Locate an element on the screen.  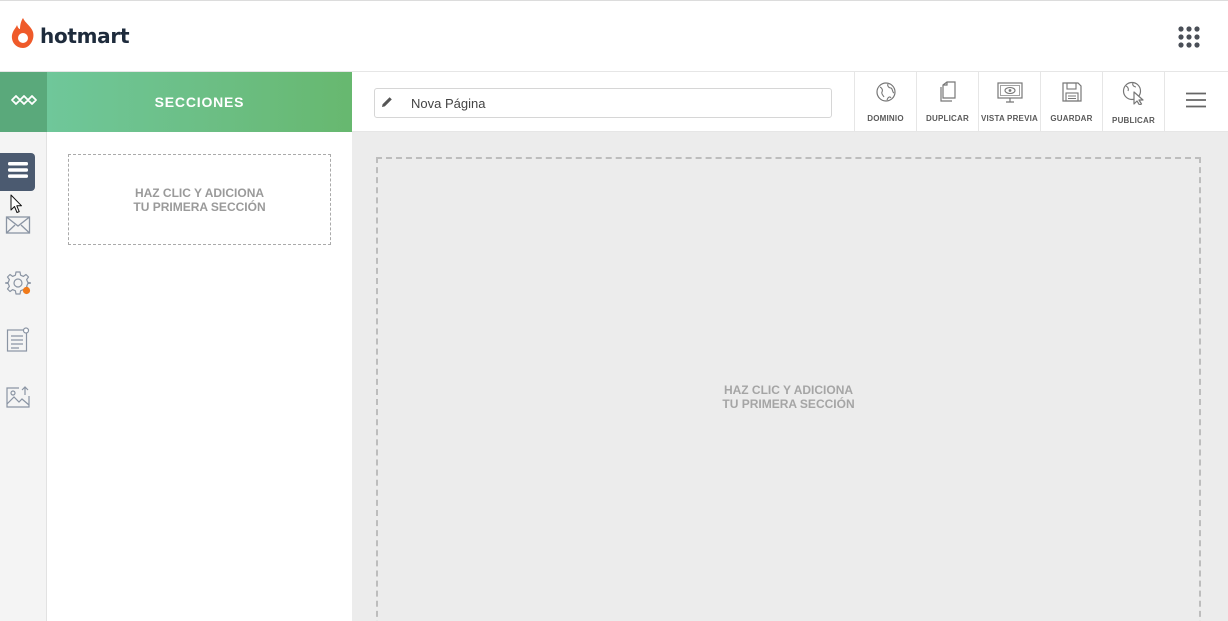
save-disk-icon is located at coordinates (1072, 94).